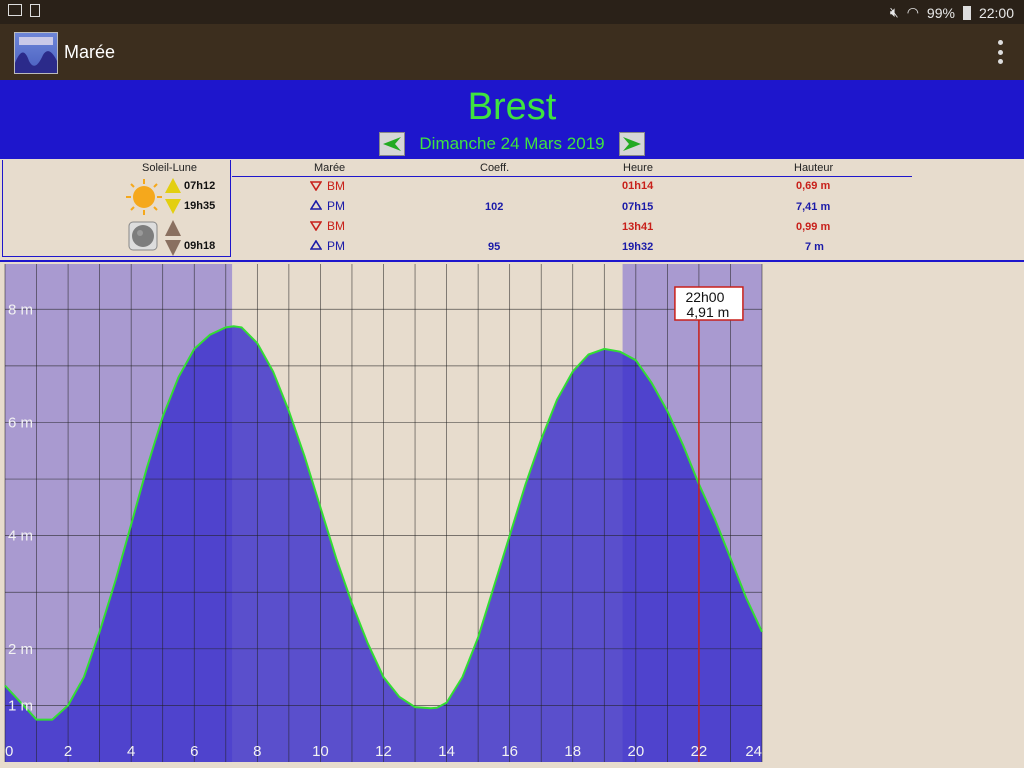 The width and height of the screenshot is (1024, 768). What do you see at coordinates (638, 168) in the screenshot?
I see `header-heure: Heure` at bounding box center [638, 168].